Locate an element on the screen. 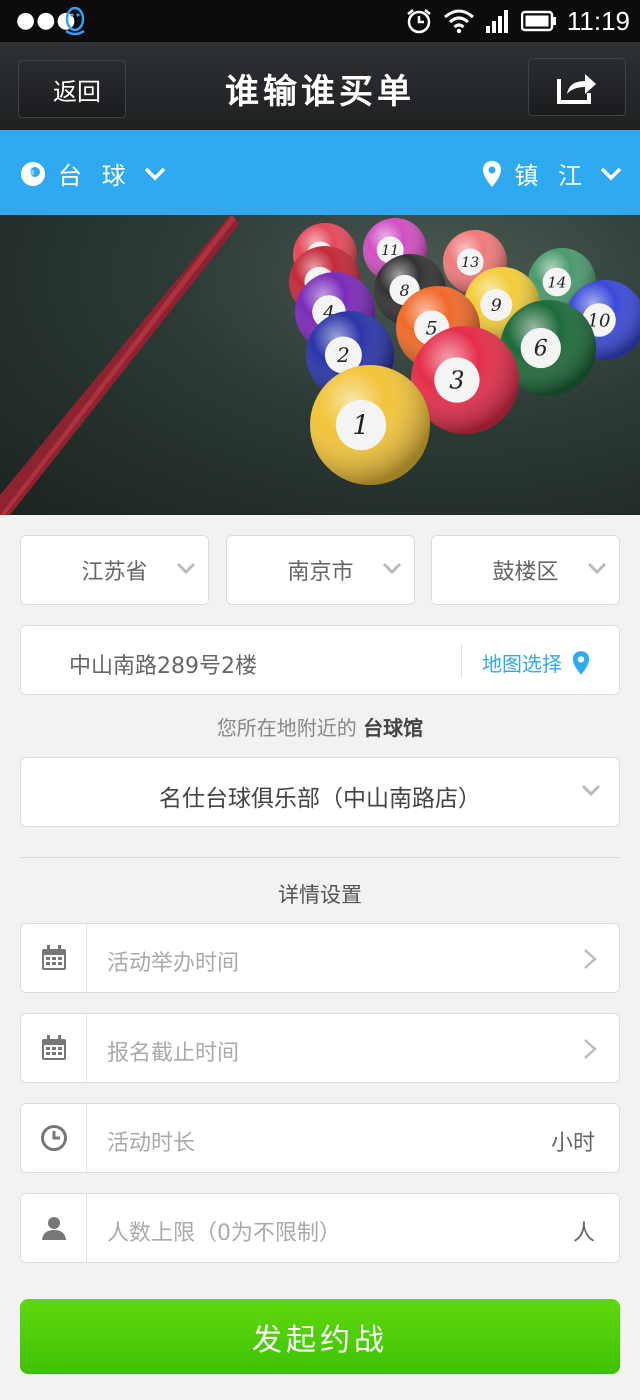 This screenshot has width=640, height=1400. province-select: 江苏省 is located at coordinates (114, 570).